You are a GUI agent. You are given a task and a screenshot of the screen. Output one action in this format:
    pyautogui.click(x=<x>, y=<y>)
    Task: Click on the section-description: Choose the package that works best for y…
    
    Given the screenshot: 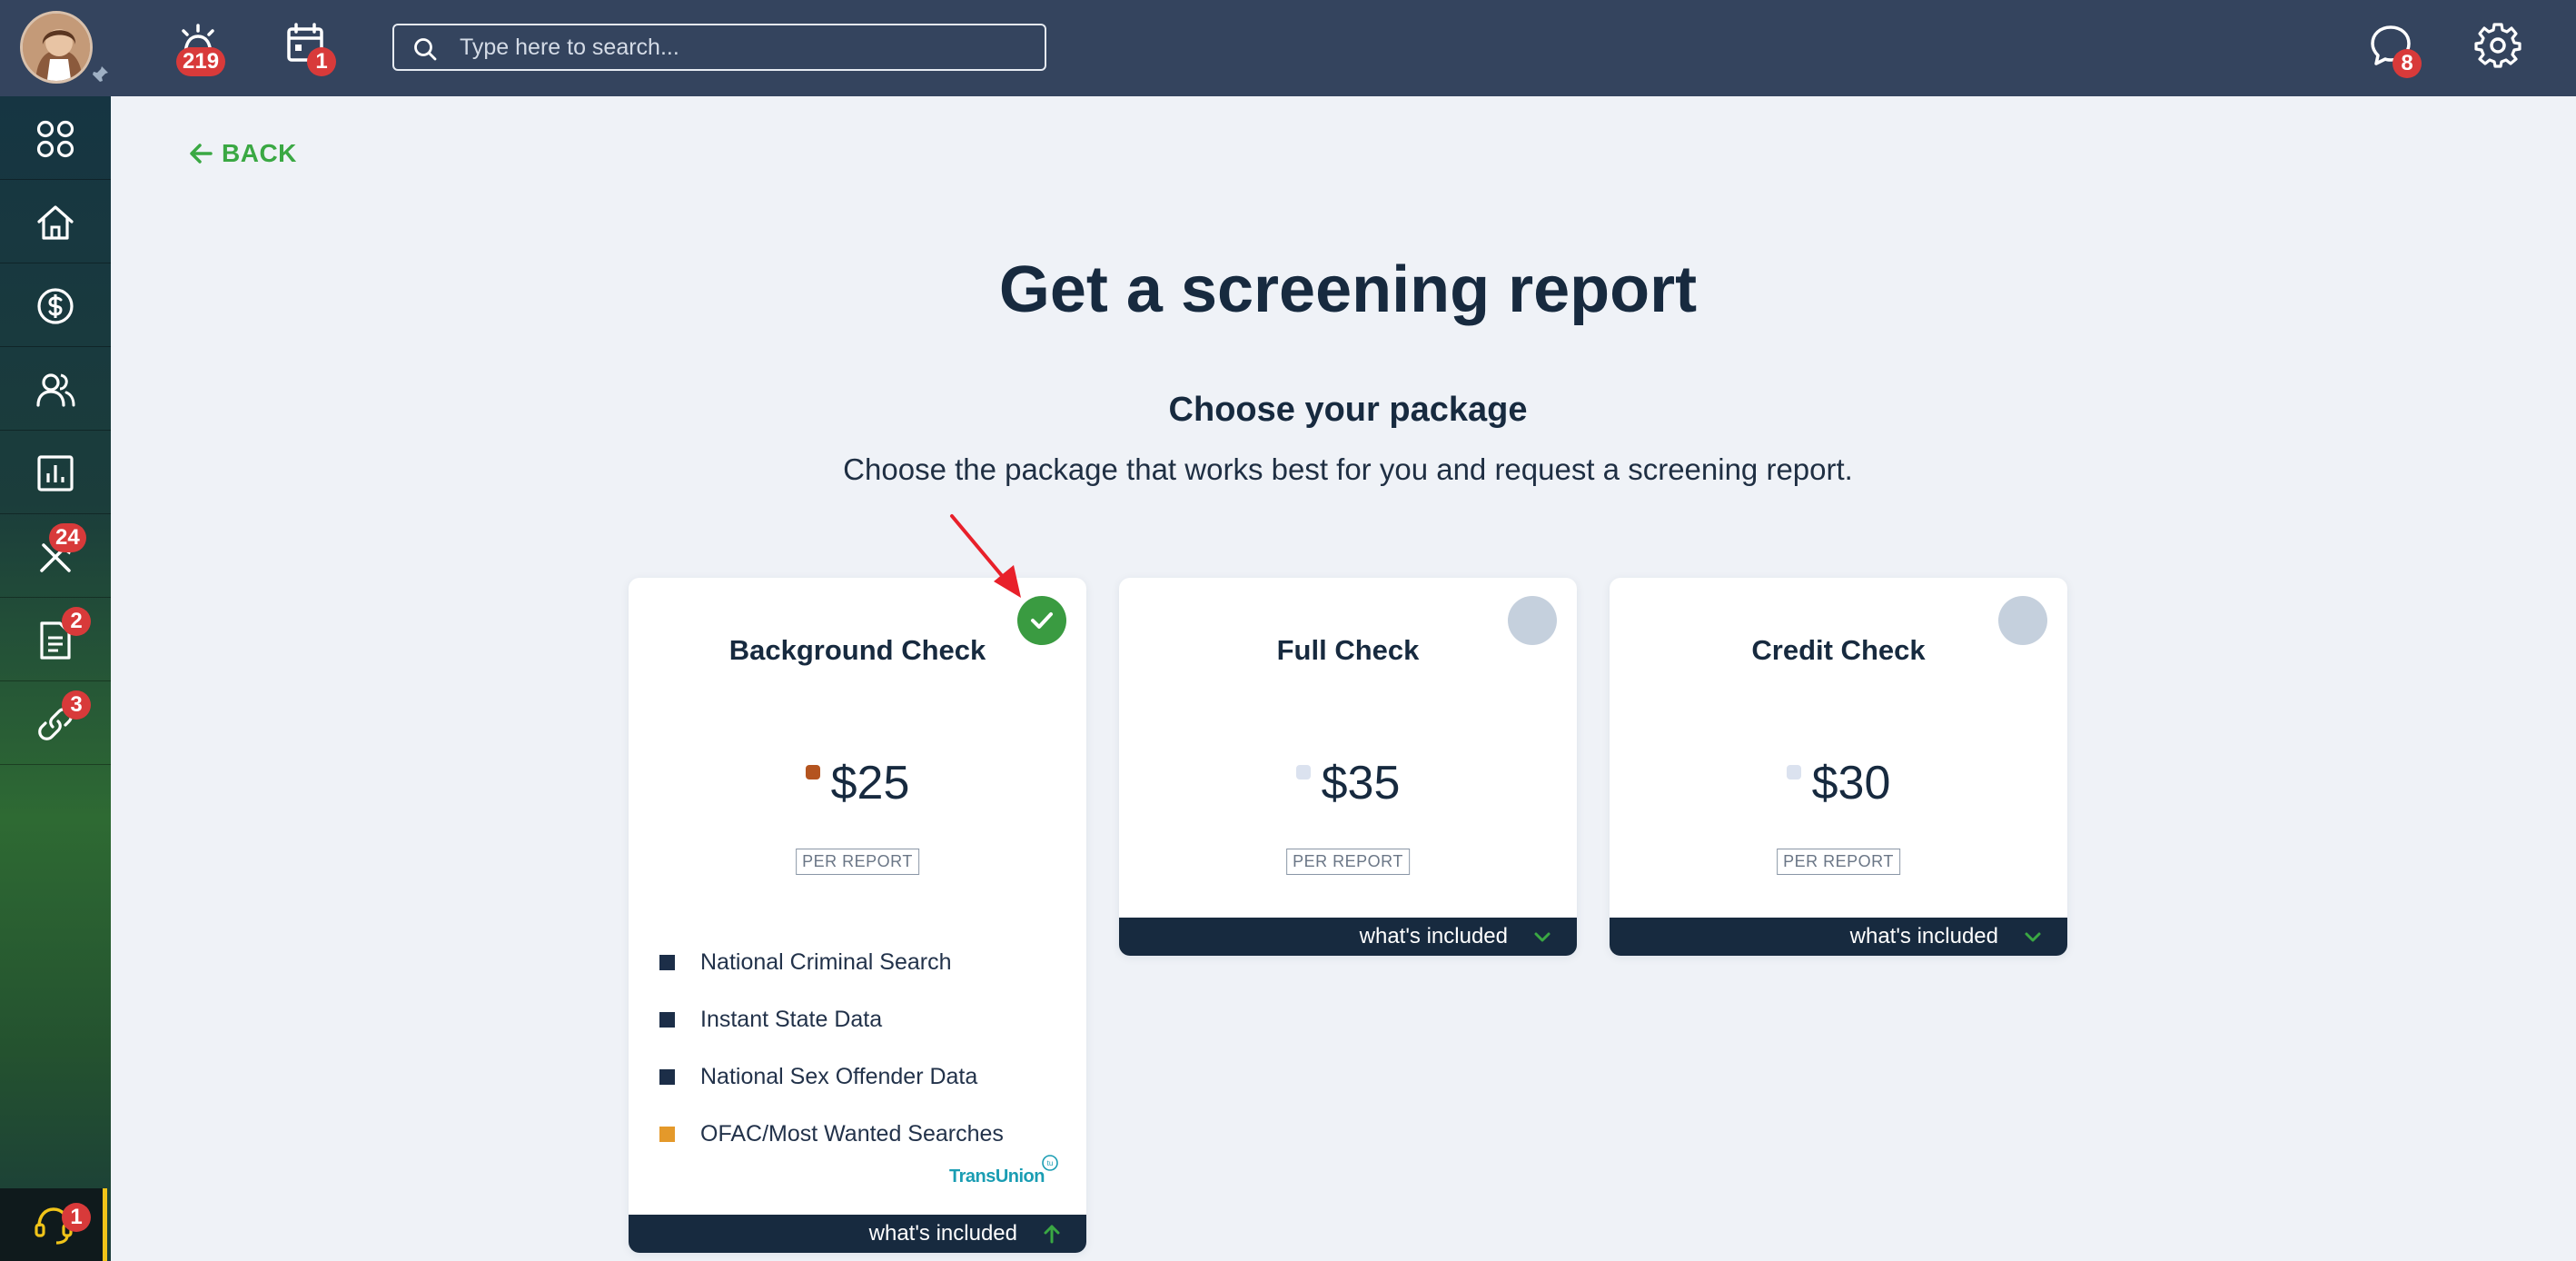 What is the action you would take?
    pyautogui.click(x=1348, y=469)
    